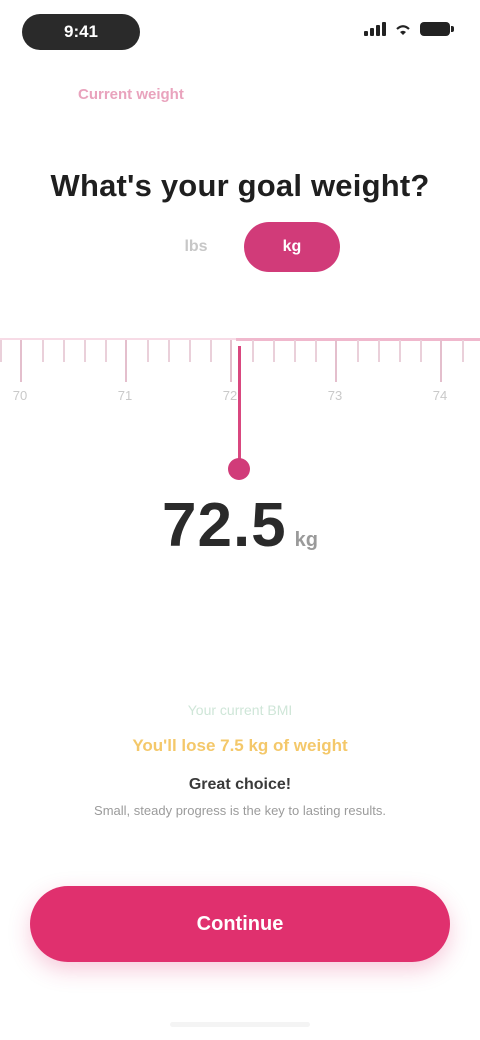 The image size is (480, 1040). What do you see at coordinates (125, 395) in the screenshot?
I see `ruler-label: 71` at bounding box center [125, 395].